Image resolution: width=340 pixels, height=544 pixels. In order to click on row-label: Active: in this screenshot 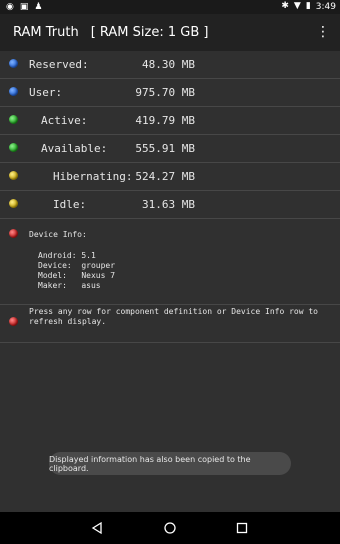, I will do `click(64, 120)`.